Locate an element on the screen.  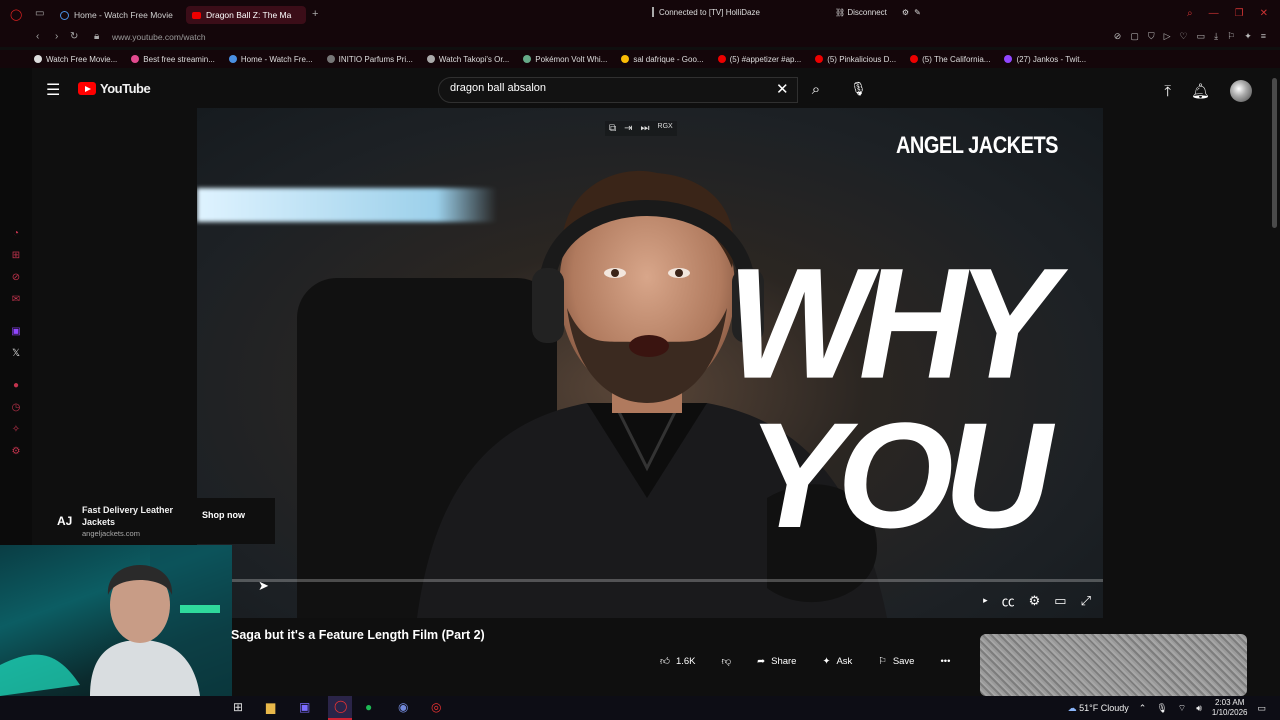
scrollbar-thumb is located at coordinates (1274, 153).